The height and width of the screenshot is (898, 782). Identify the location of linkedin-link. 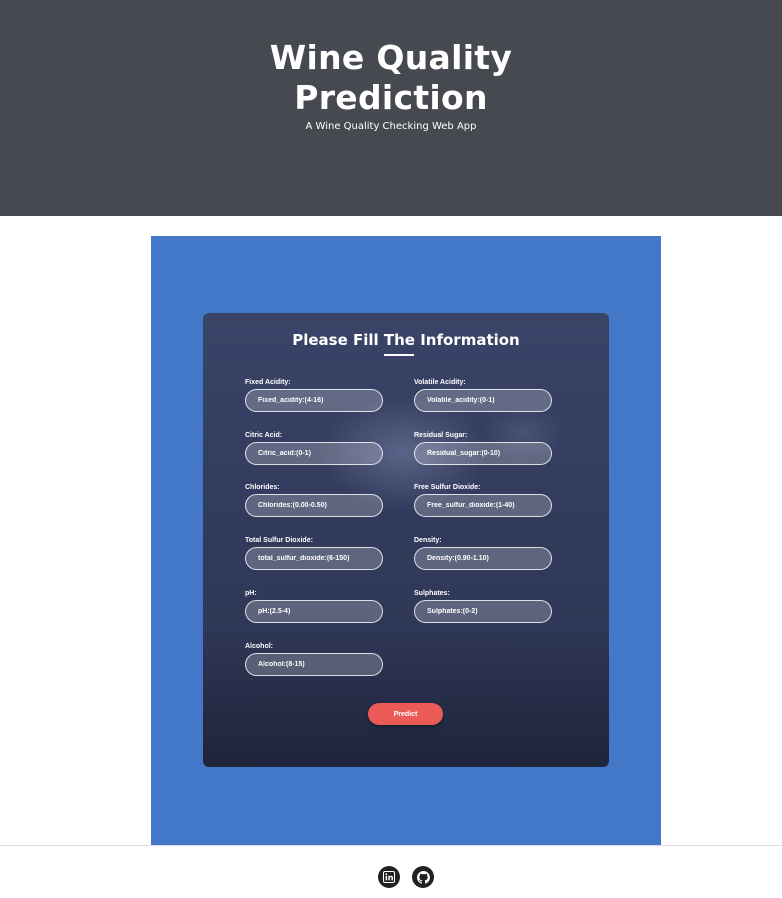
(389, 877).